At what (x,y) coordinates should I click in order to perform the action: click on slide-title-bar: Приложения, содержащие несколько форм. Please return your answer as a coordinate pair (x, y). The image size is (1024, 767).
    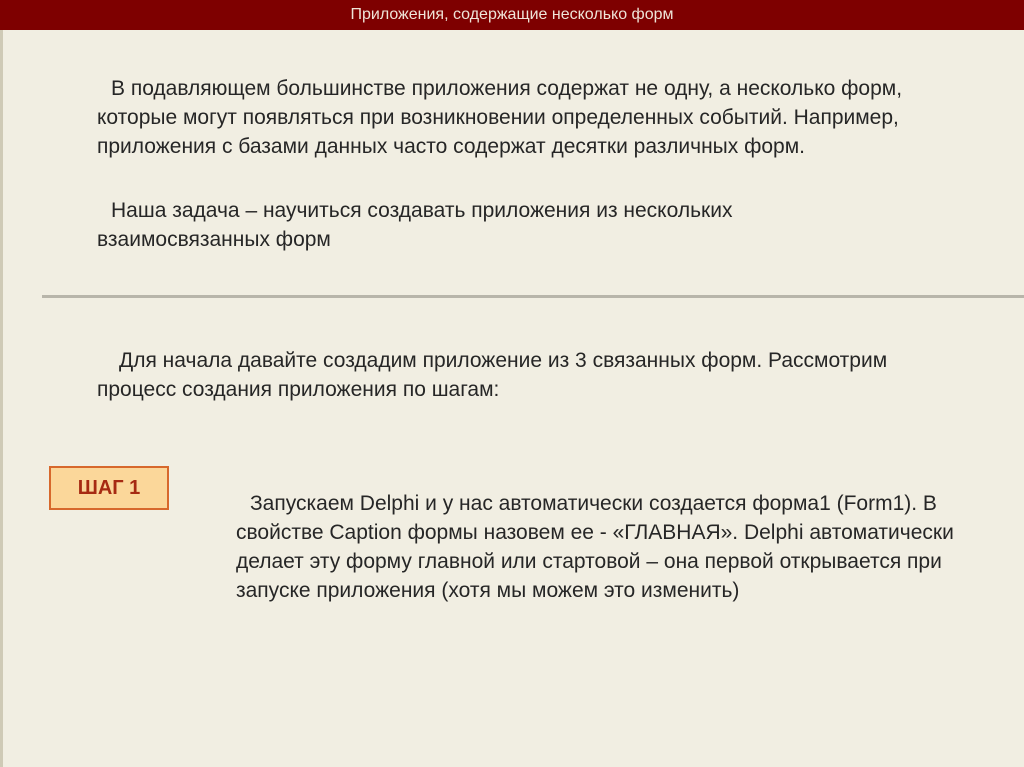
    Looking at the image, I should click on (512, 15).